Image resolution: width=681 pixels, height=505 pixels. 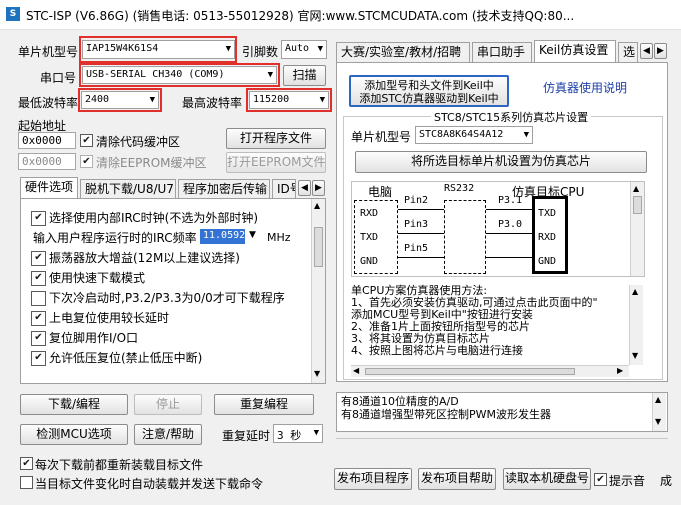 I want to click on tab-scroll-right-button: ▶, so click(x=318, y=188).